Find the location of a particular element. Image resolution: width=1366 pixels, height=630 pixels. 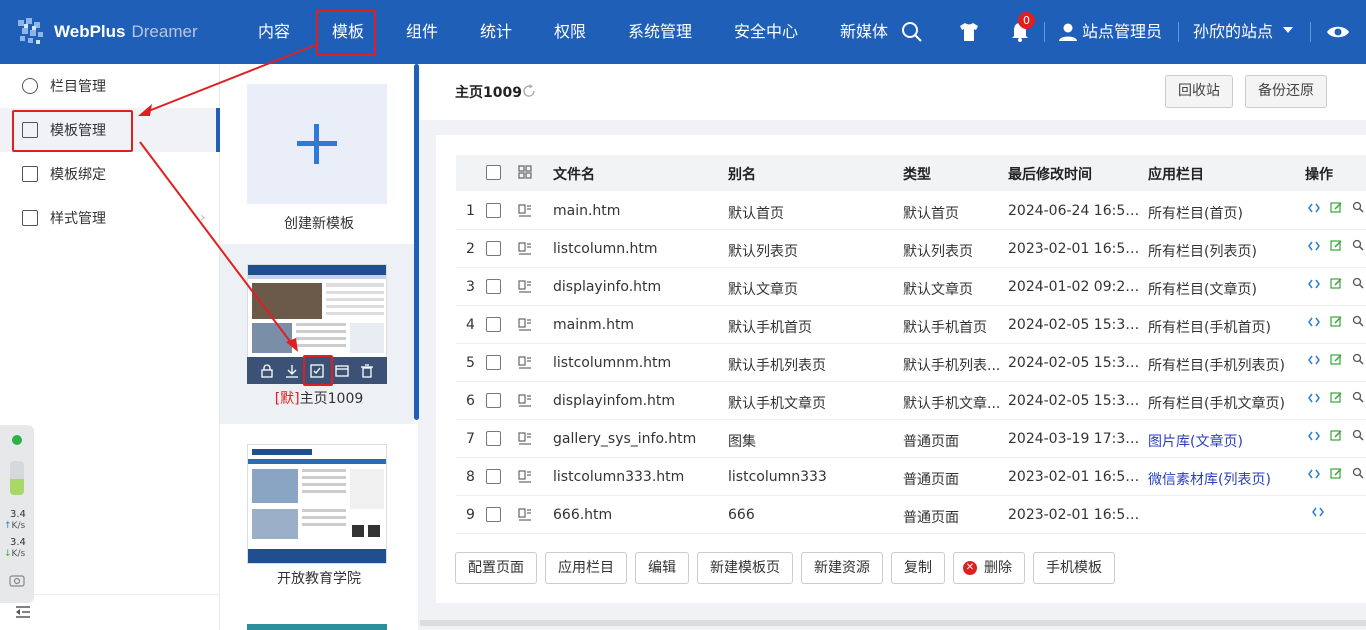

filename-cell: listcolumn.htm is located at coordinates (605, 249).